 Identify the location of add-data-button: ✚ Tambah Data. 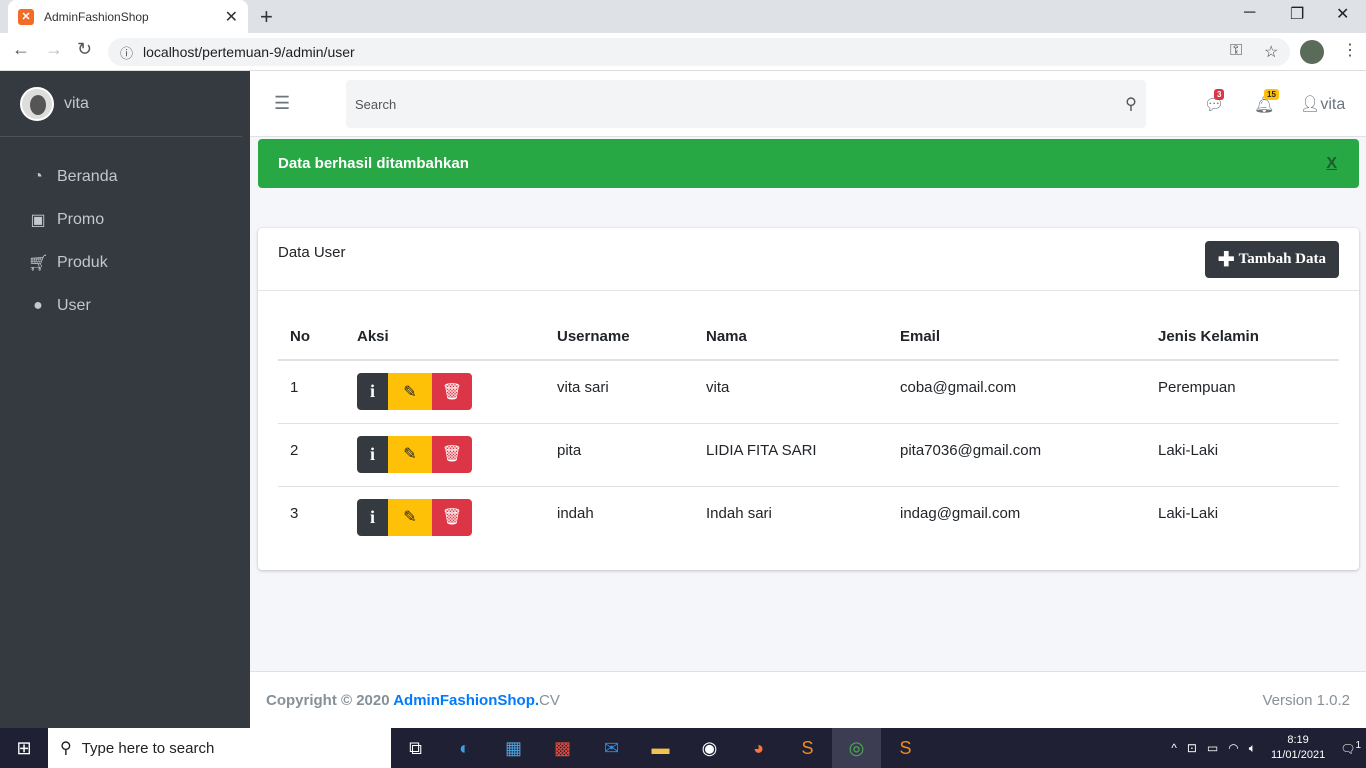
(1271, 259).